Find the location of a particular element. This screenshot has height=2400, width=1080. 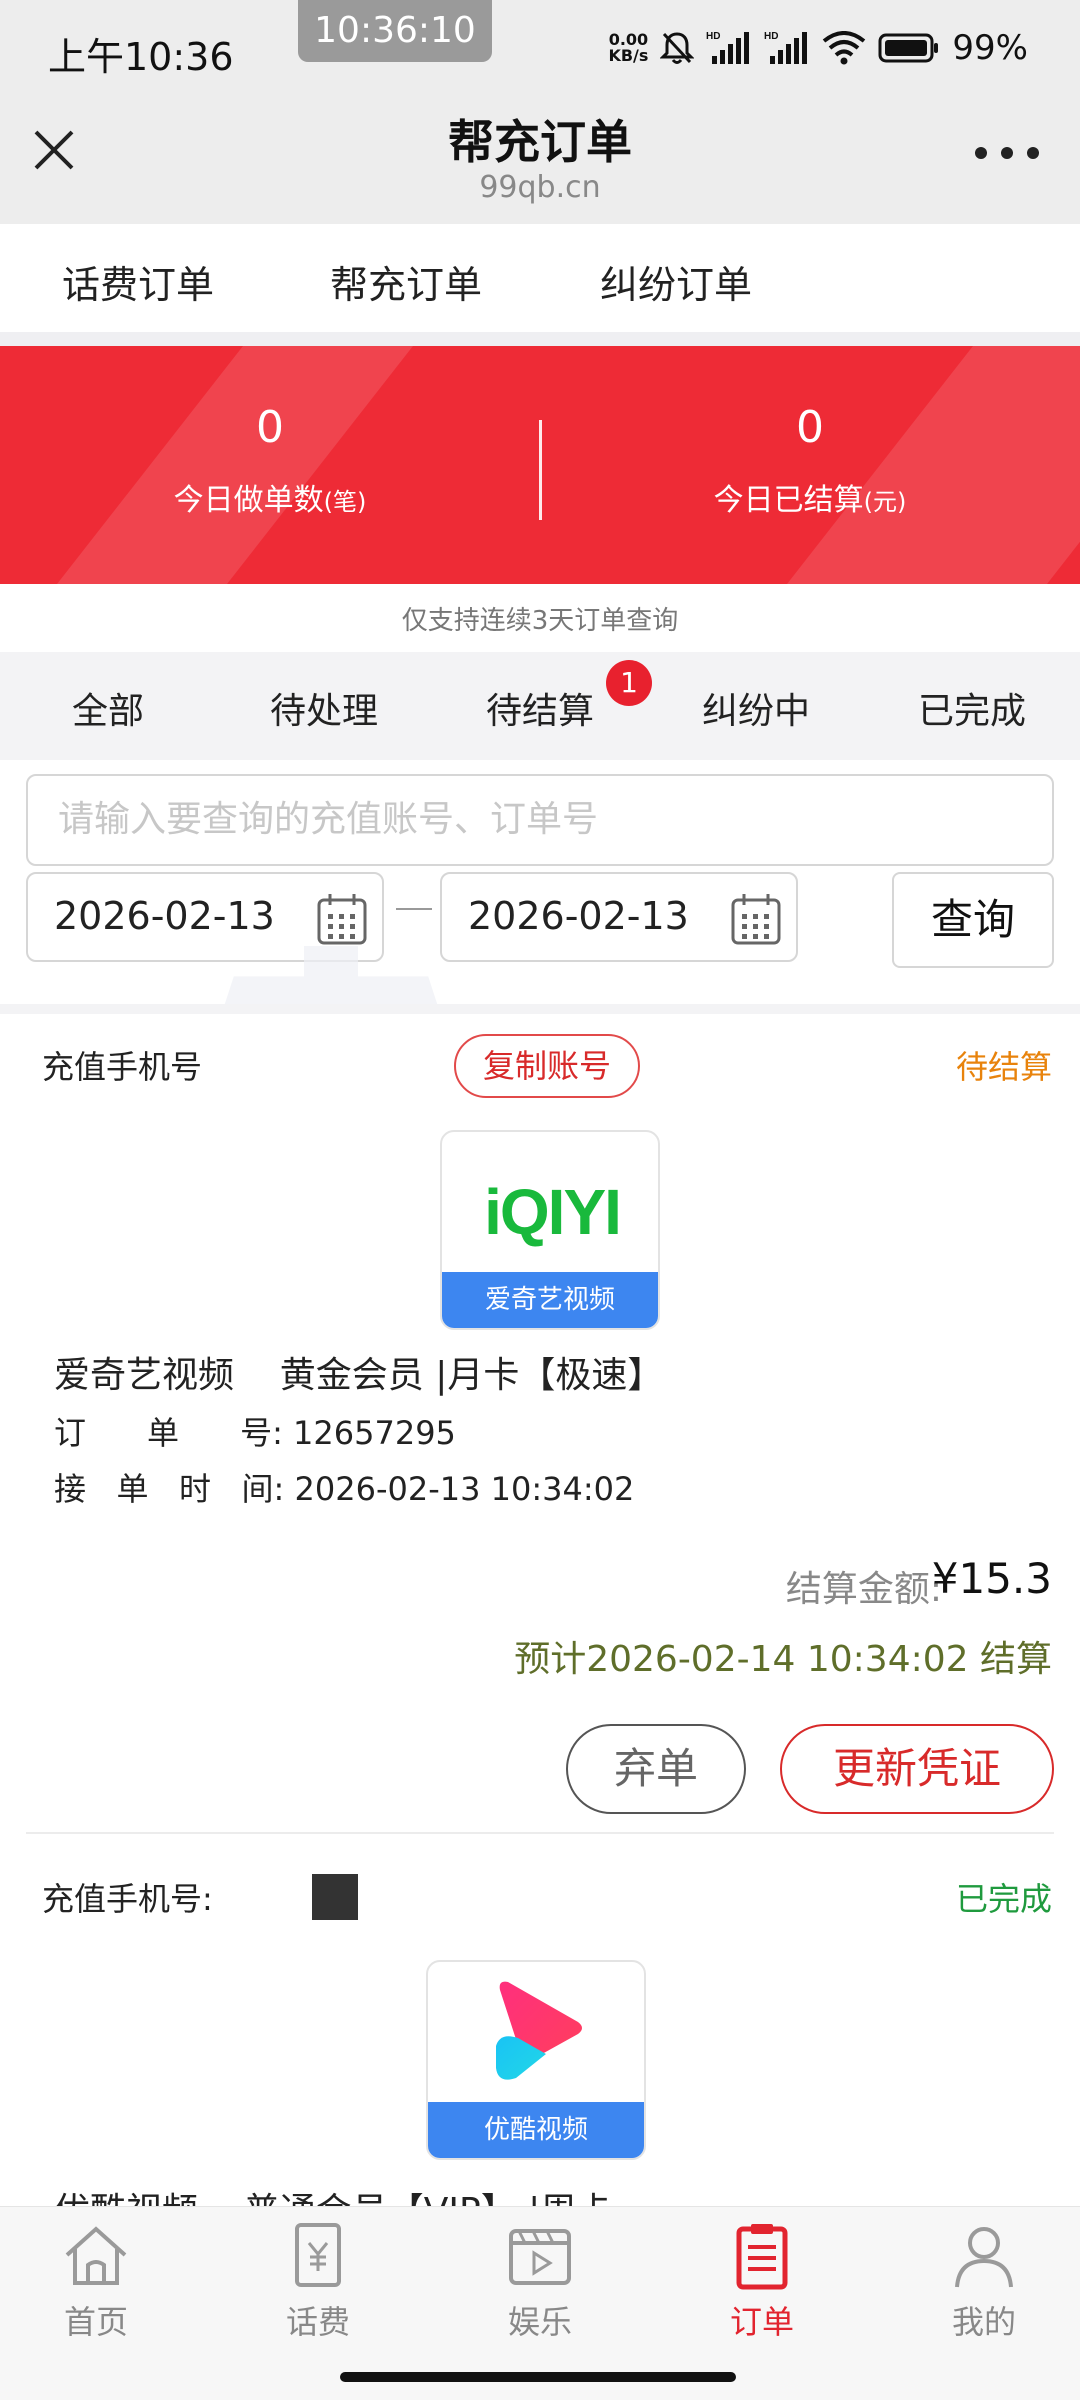

battery-percent: 99% is located at coordinates (990, 48).